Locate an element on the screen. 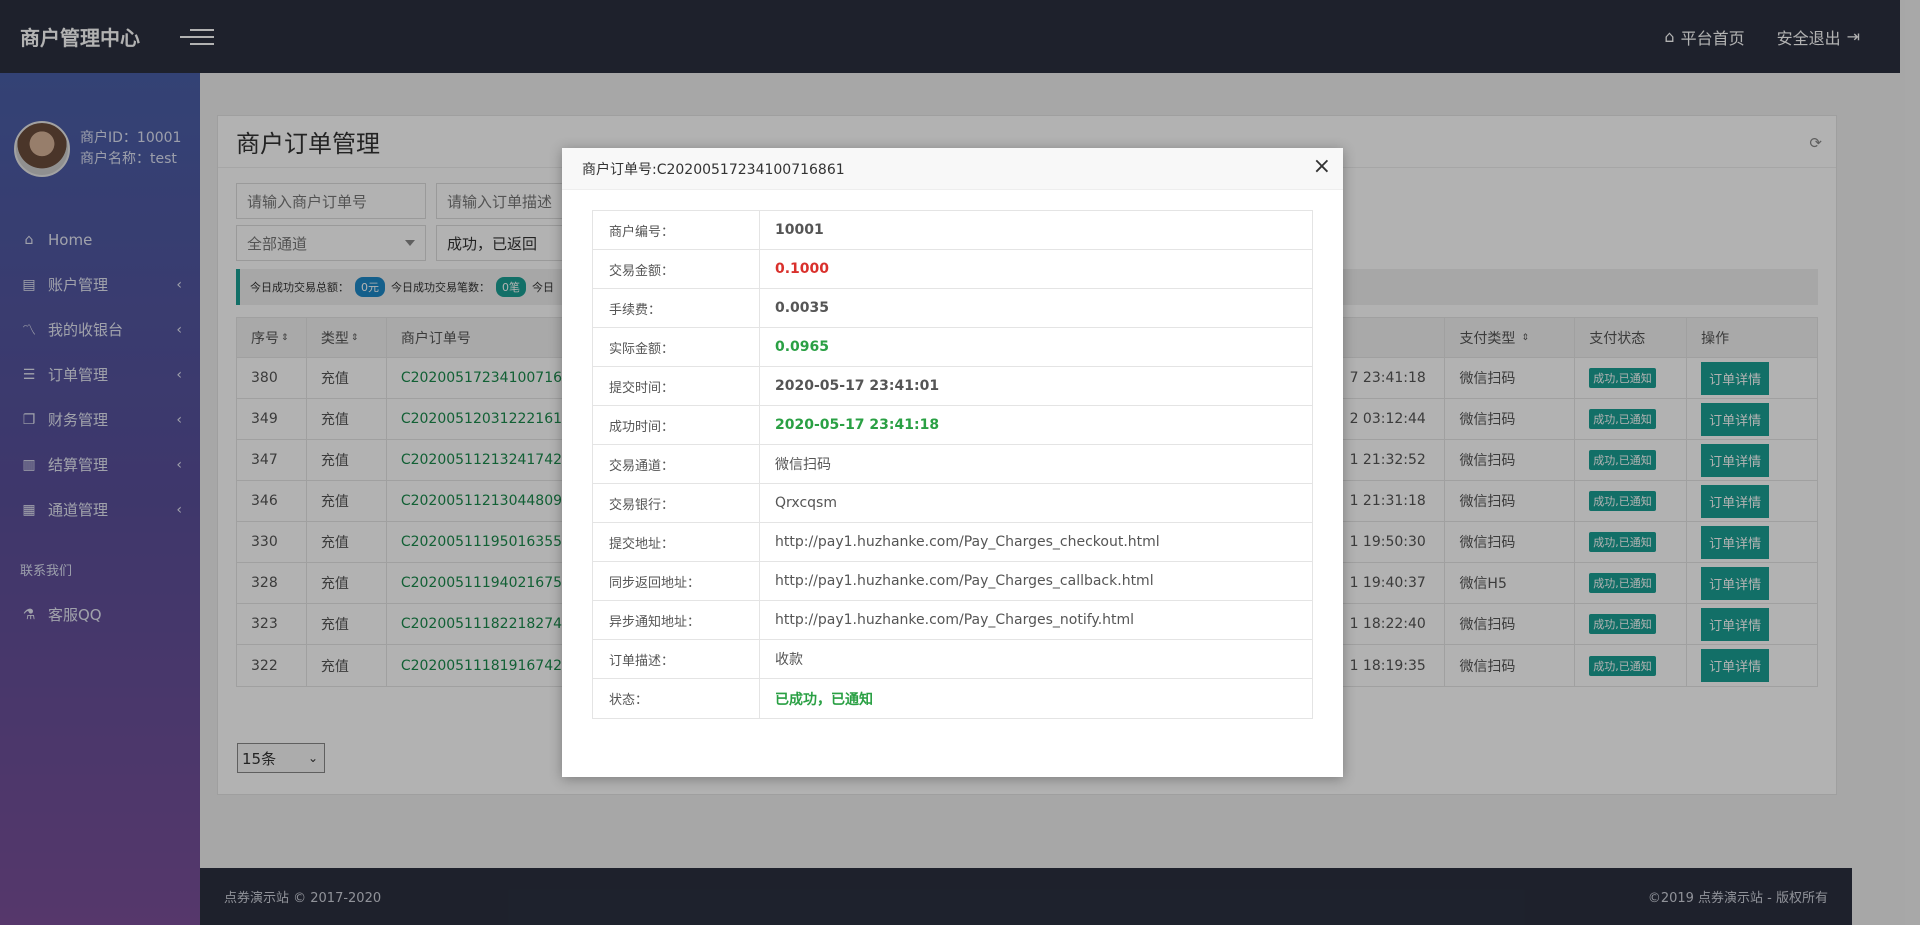  detail-value: 10001 is located at coordinates (799, 230).